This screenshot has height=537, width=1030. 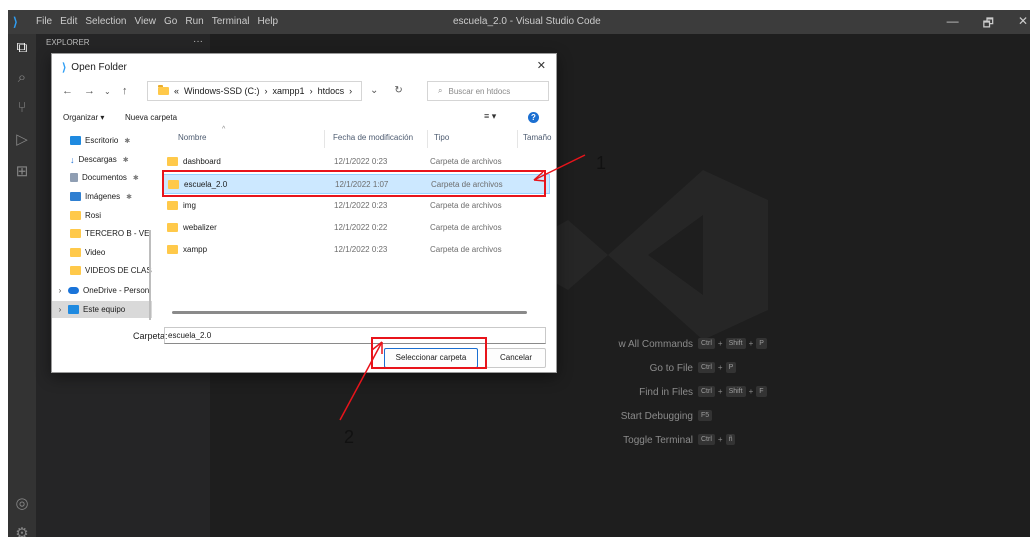 What do you see at coordinates (83, 117) in the screenshot?
I see `organize-button: Organizar ▾` at bounding box center [83, 117].